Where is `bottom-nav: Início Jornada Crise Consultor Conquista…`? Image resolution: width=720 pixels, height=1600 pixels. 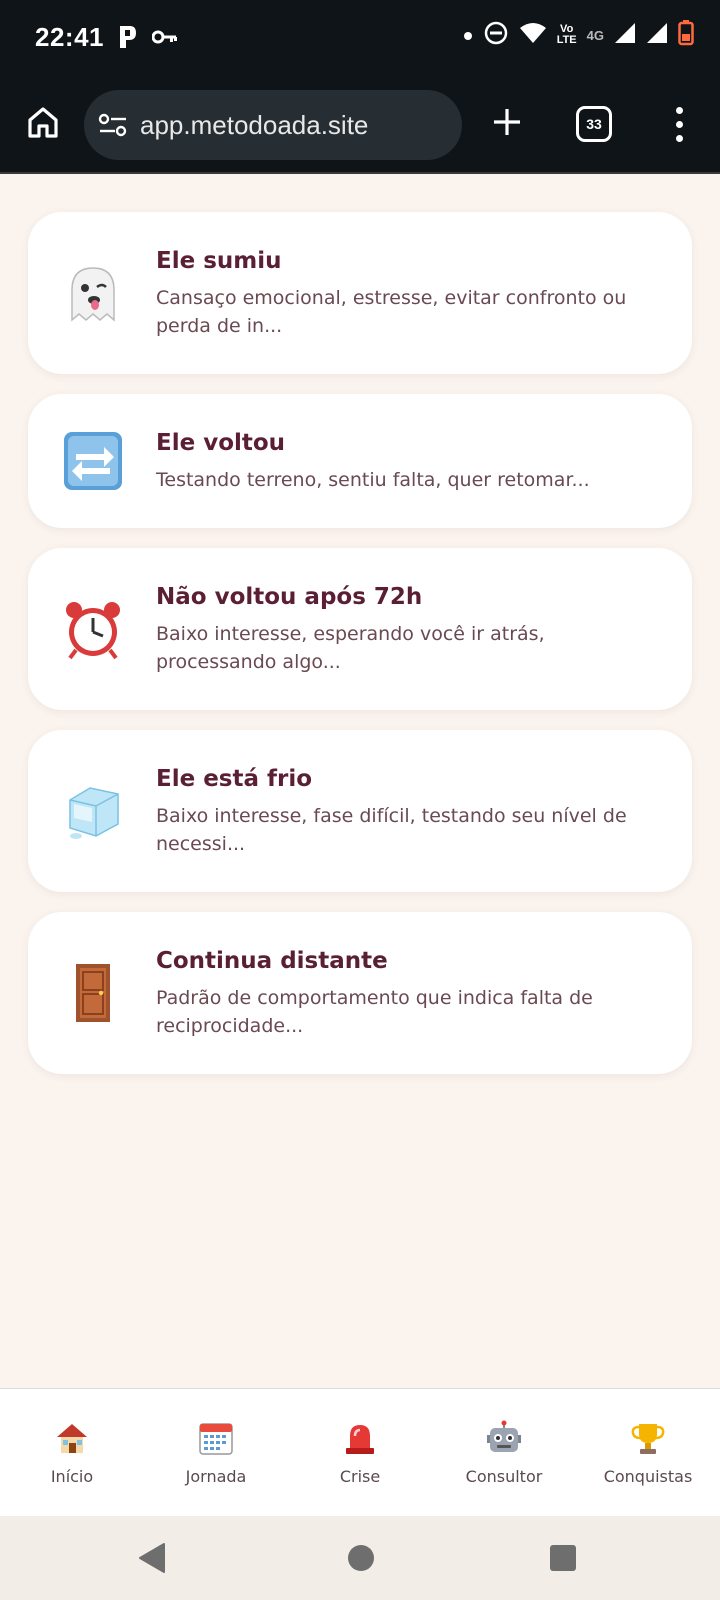
bottom-nav: Início Jornada Crise Consultor Conquista… is located at coordinates (360, 1452).